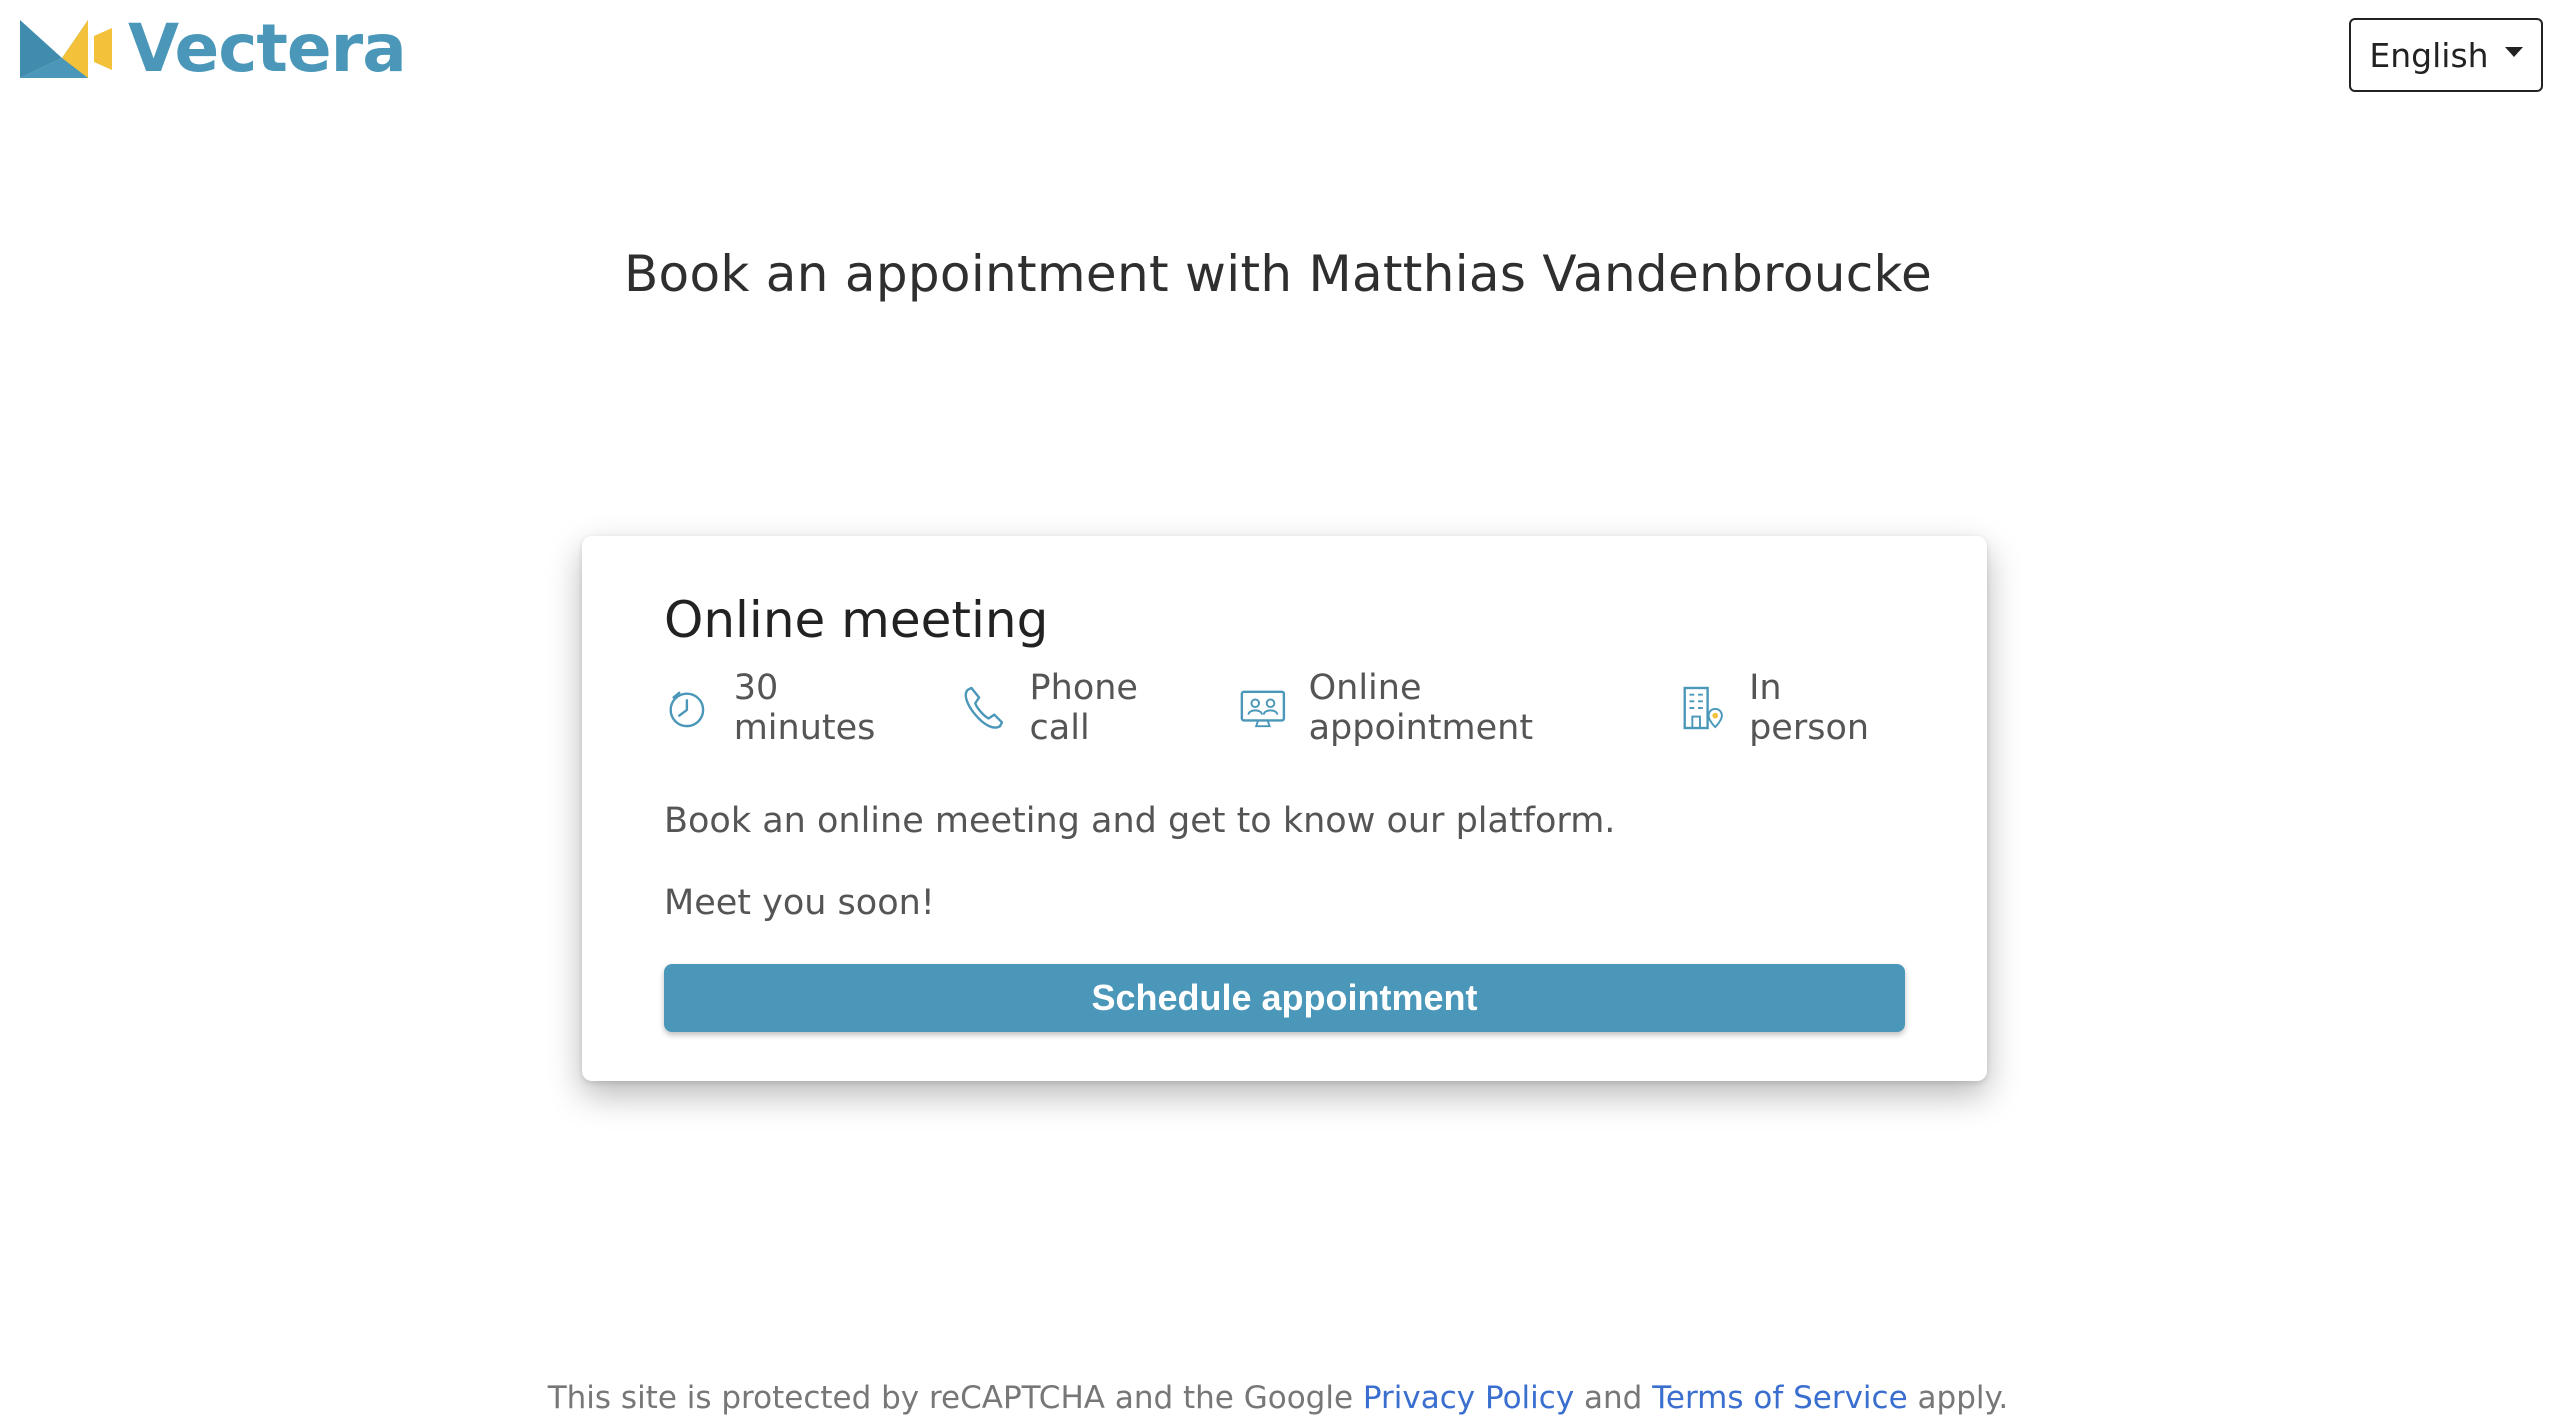 The width and height of the screenshot is (2556, 1426). I want to click on meta-online-label: Online appointment, so click(1421, 708).